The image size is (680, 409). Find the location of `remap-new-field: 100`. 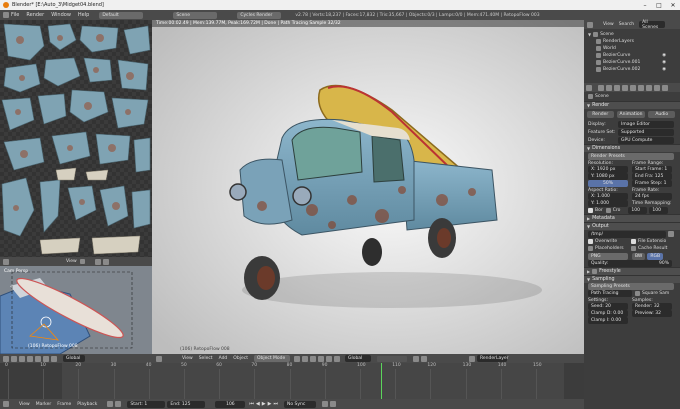

remap-new-field: 100 is located at coordinates (659, 210).